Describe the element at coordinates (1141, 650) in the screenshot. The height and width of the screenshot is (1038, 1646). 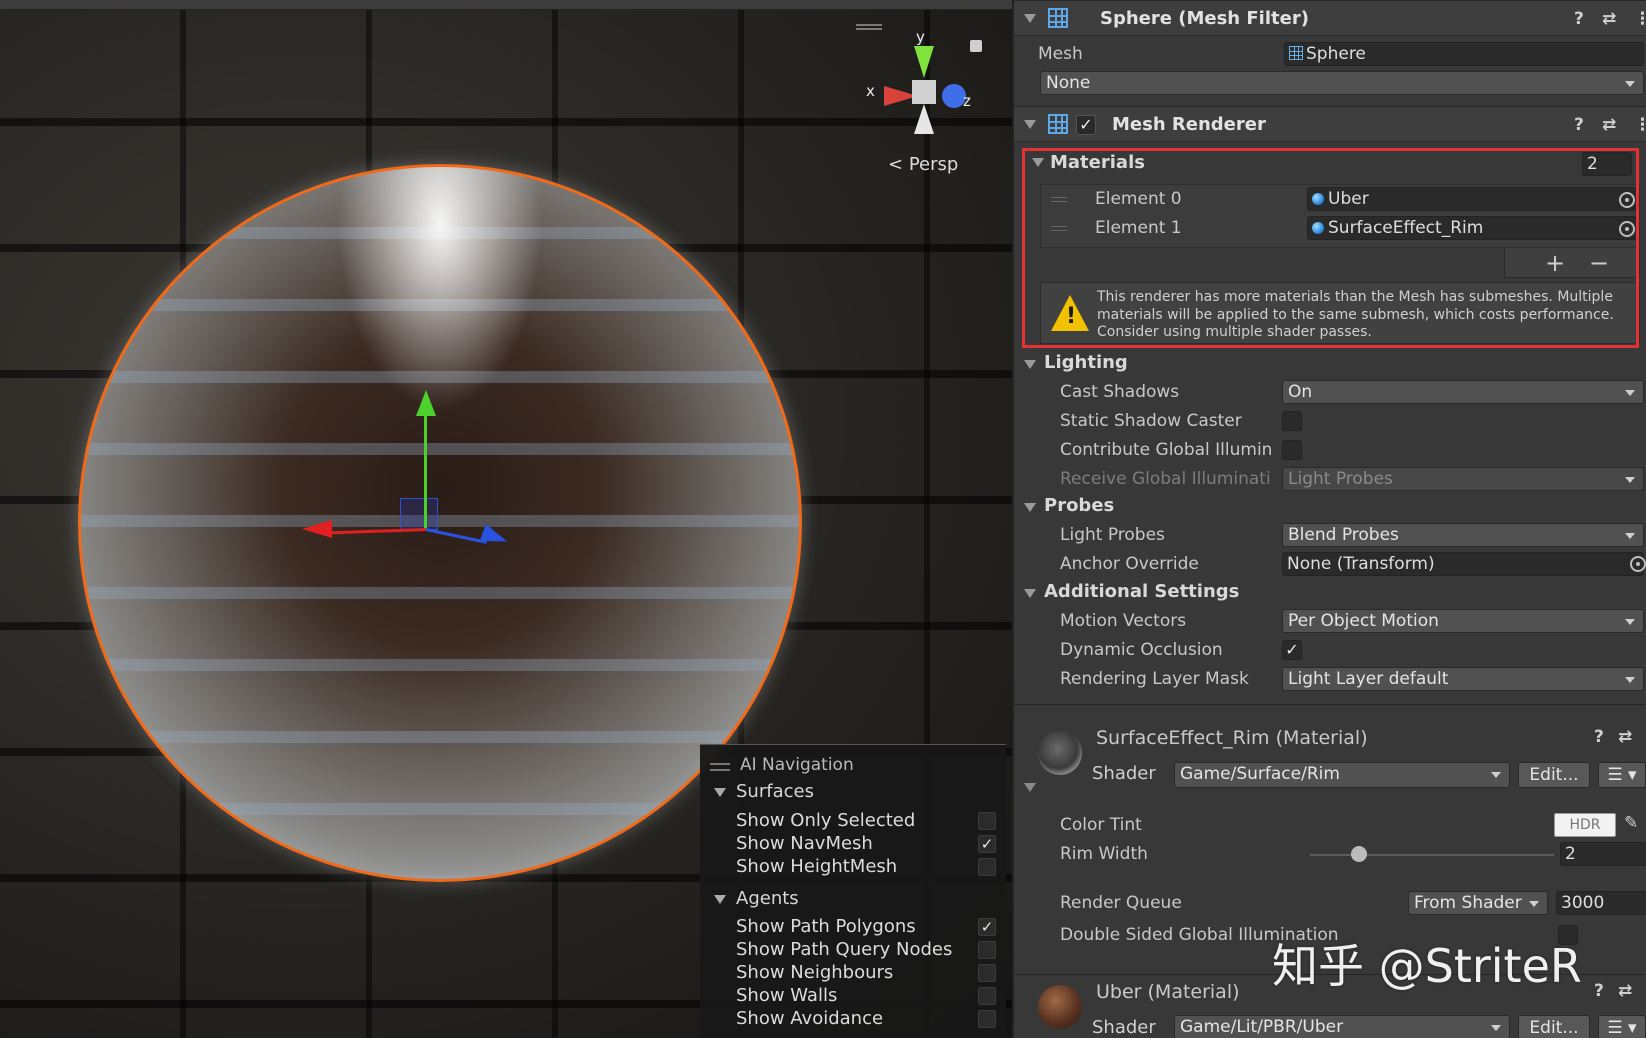
I see `dynamic-occlusion-label: Dynamic Occlusion` at that location.